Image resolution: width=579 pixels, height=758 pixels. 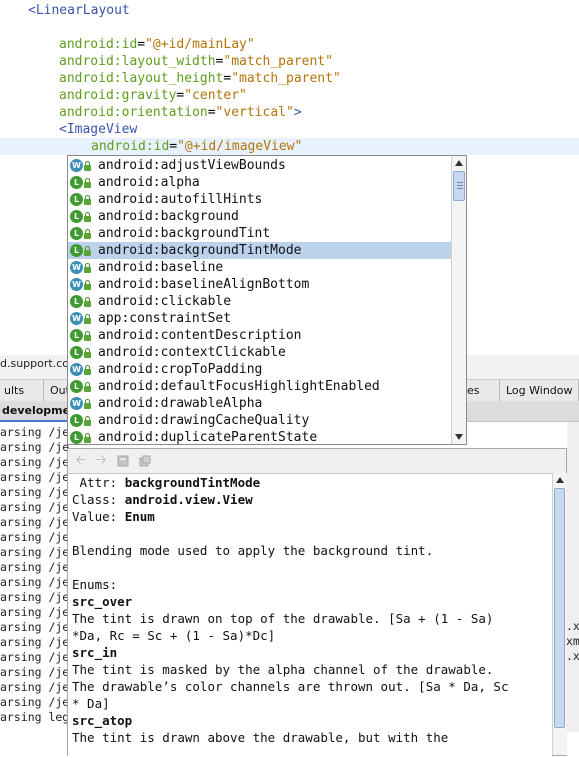 I want to click on xml-attribute: android:id, so click(x=130, y=146).